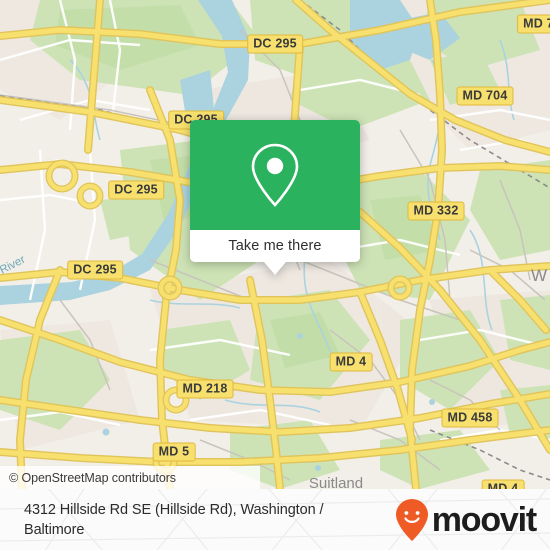 The image size is (550, 550). I want to click on road-shield: MD 332, so click(436, 211).